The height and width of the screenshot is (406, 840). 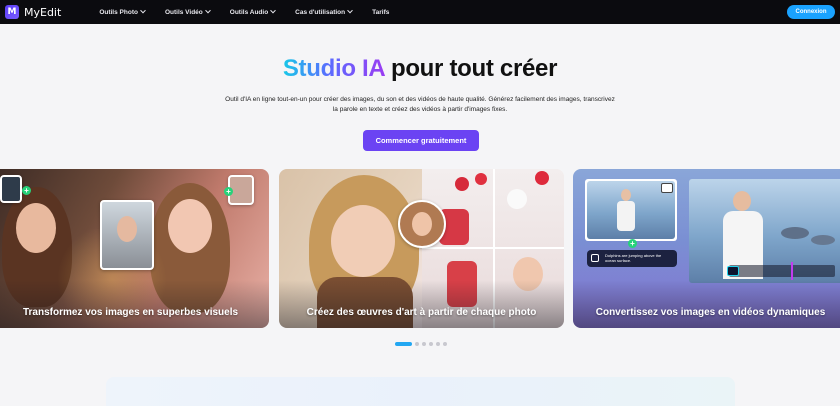 I want to click on image-icon, so click(x=667, y=188).